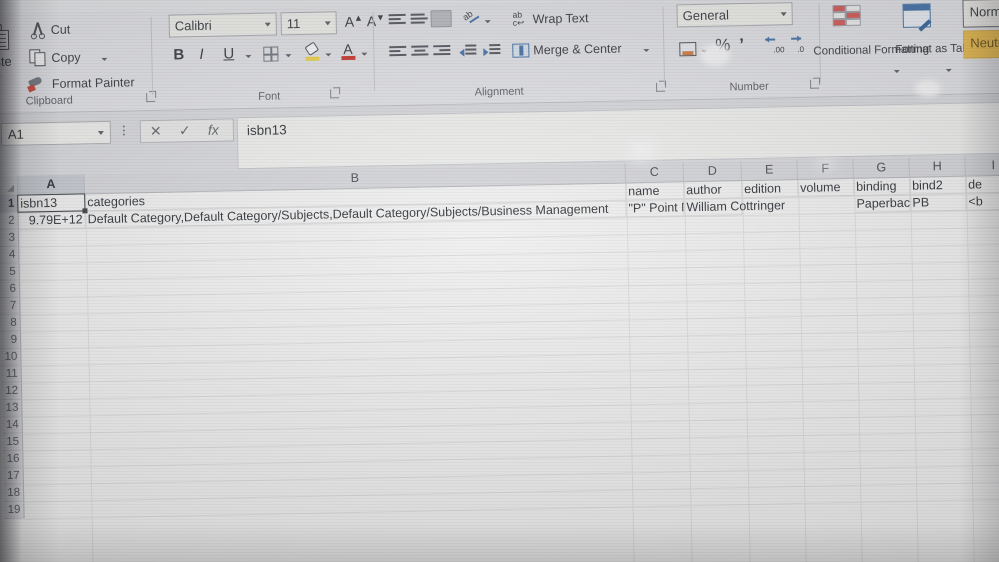 The width and height of the screenshot is (999, 562). I want to click on style-normal: Normal, so click(980, 14).